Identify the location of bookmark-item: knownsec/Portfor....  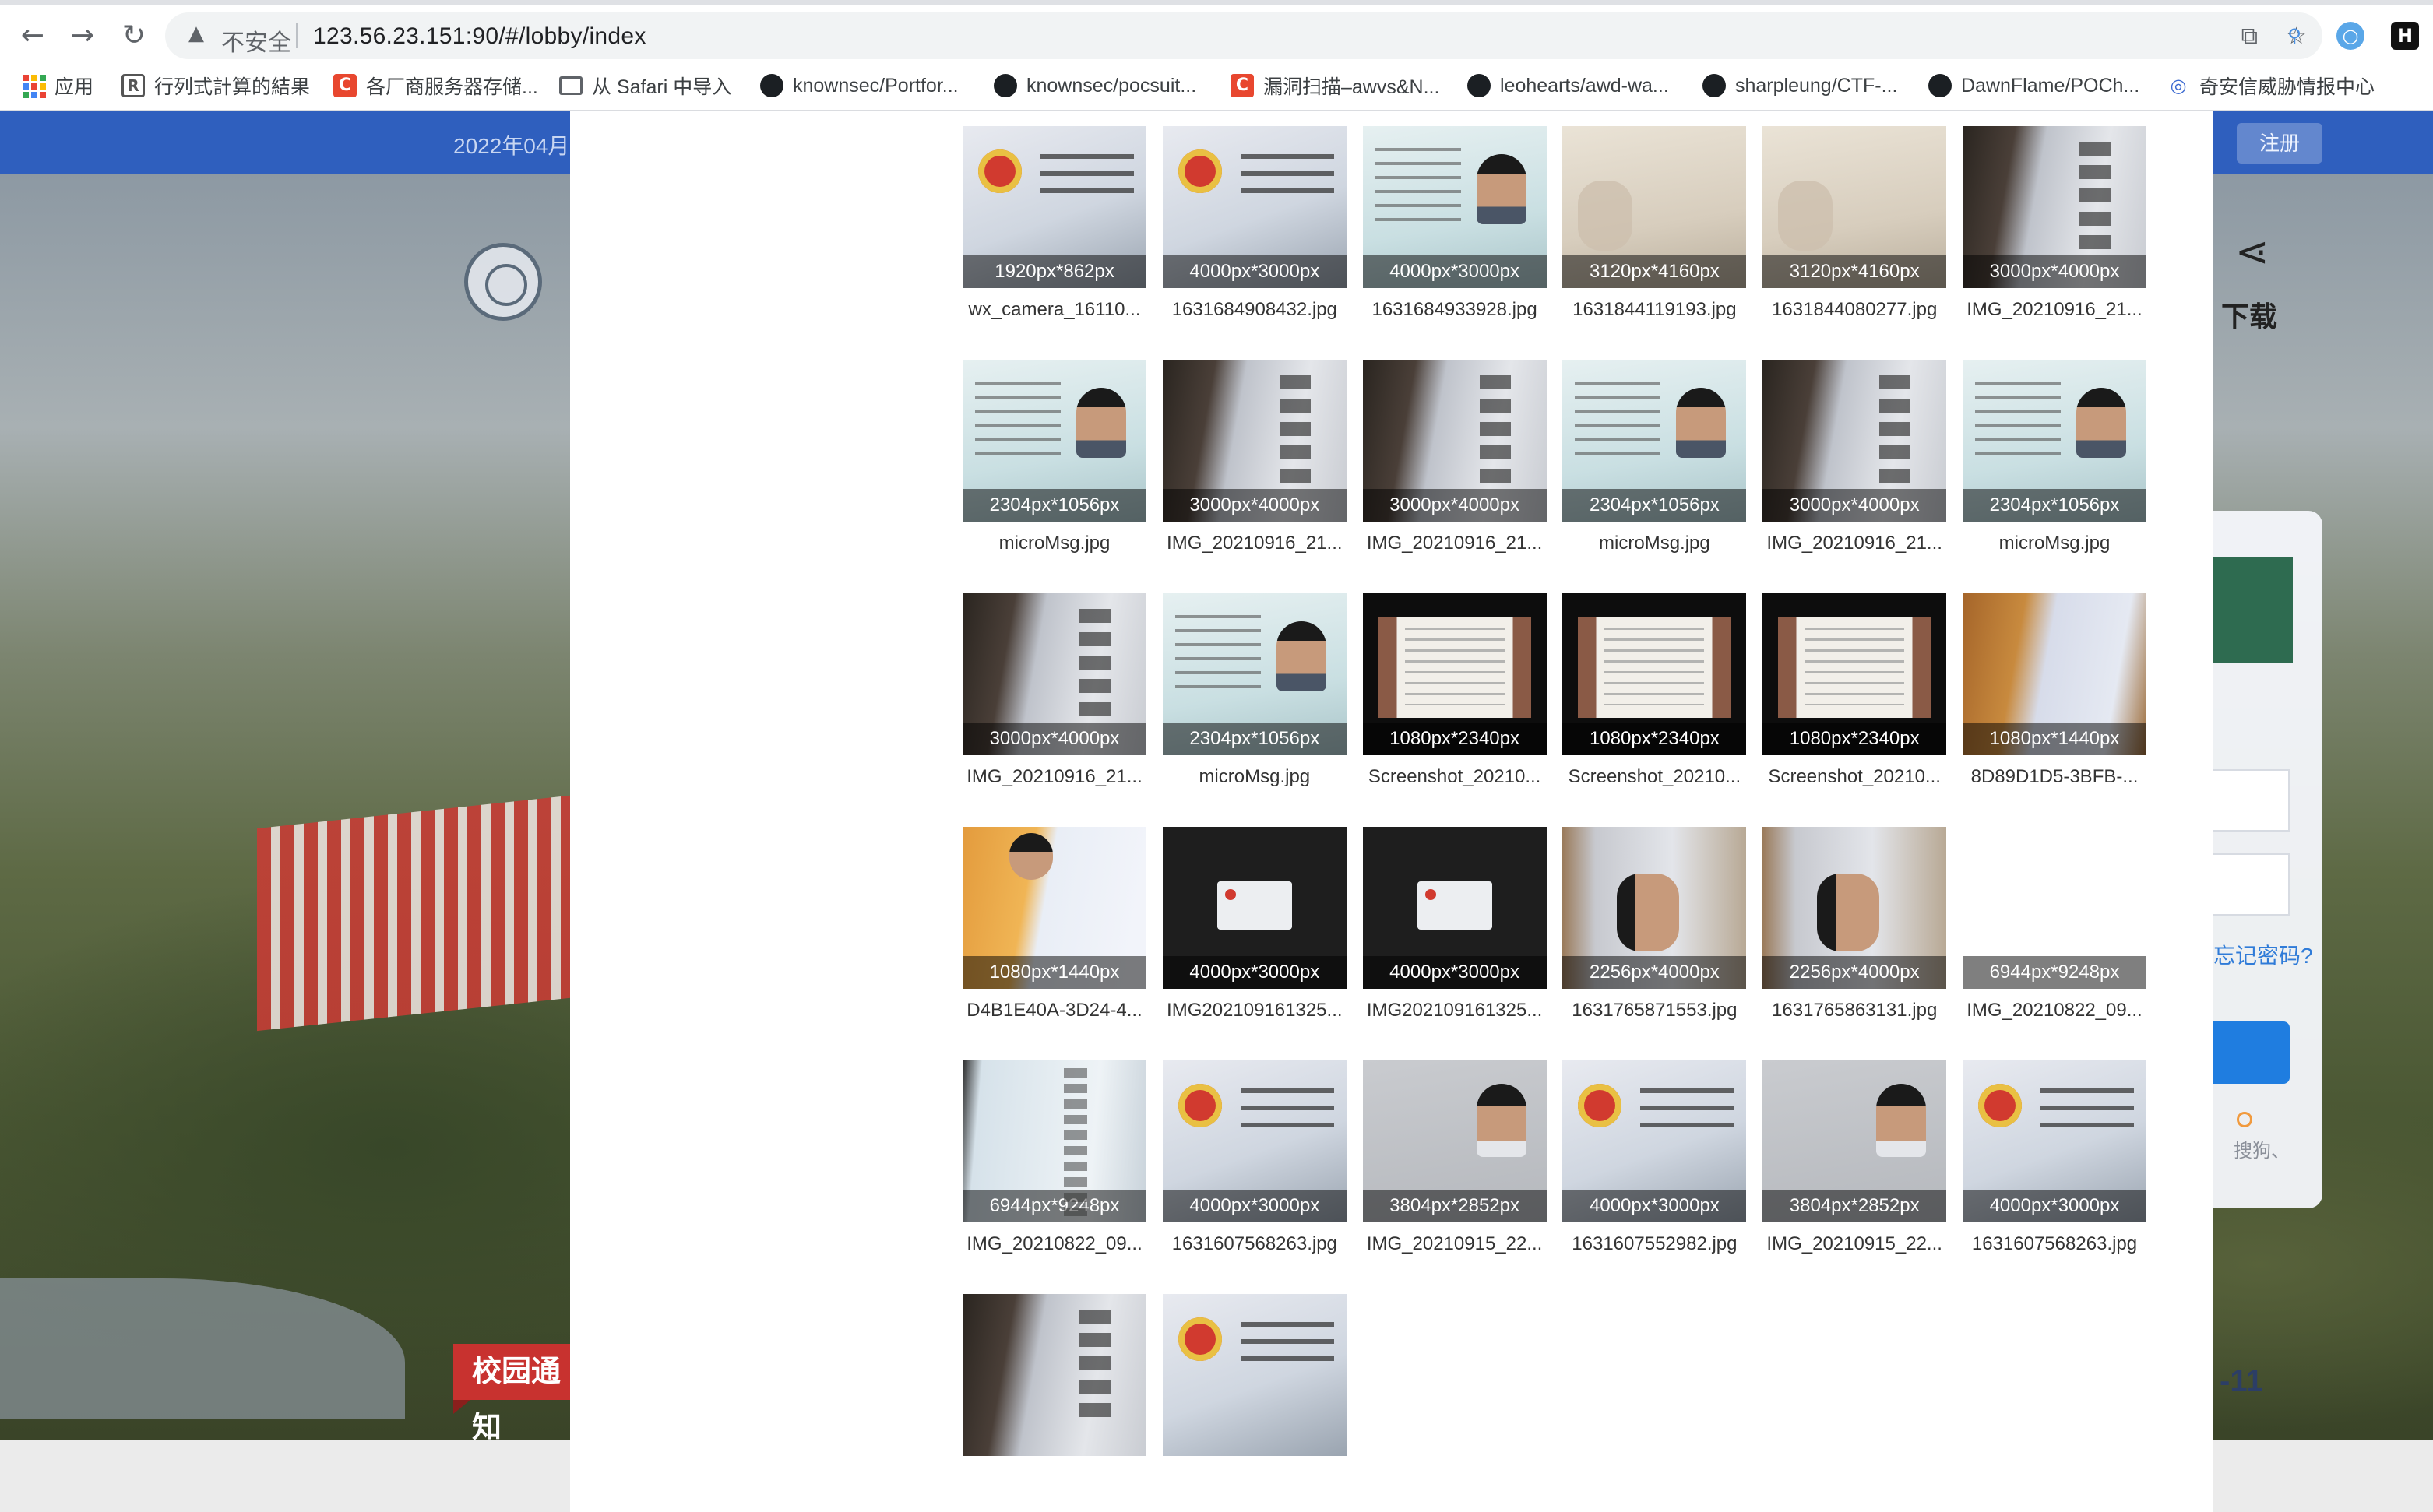
(859, 85).